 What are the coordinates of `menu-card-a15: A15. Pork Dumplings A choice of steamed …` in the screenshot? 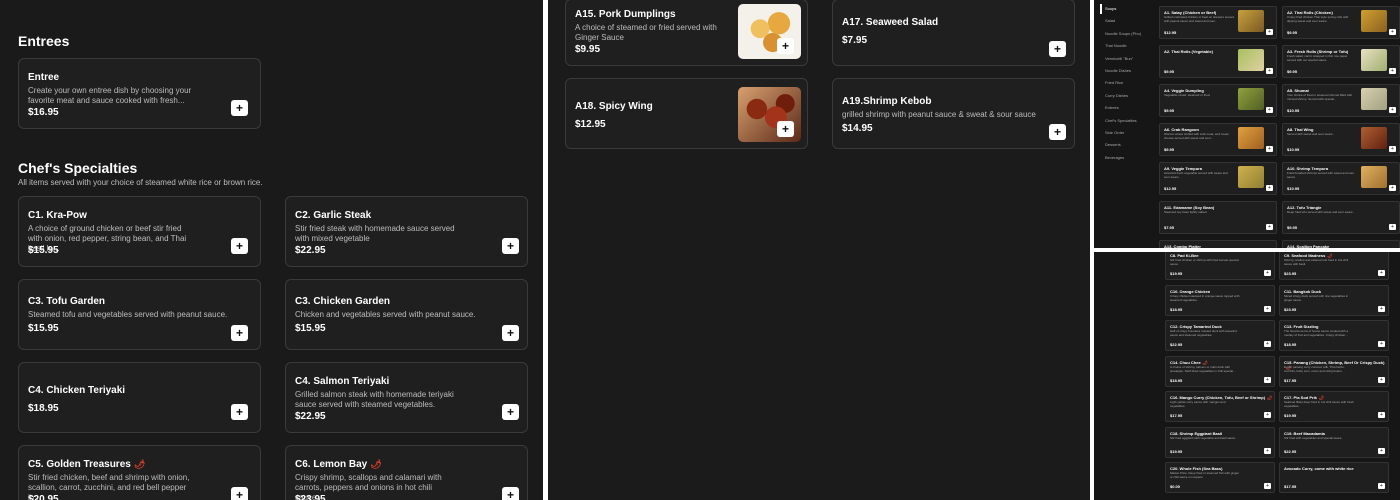 It's located at (686, 33).